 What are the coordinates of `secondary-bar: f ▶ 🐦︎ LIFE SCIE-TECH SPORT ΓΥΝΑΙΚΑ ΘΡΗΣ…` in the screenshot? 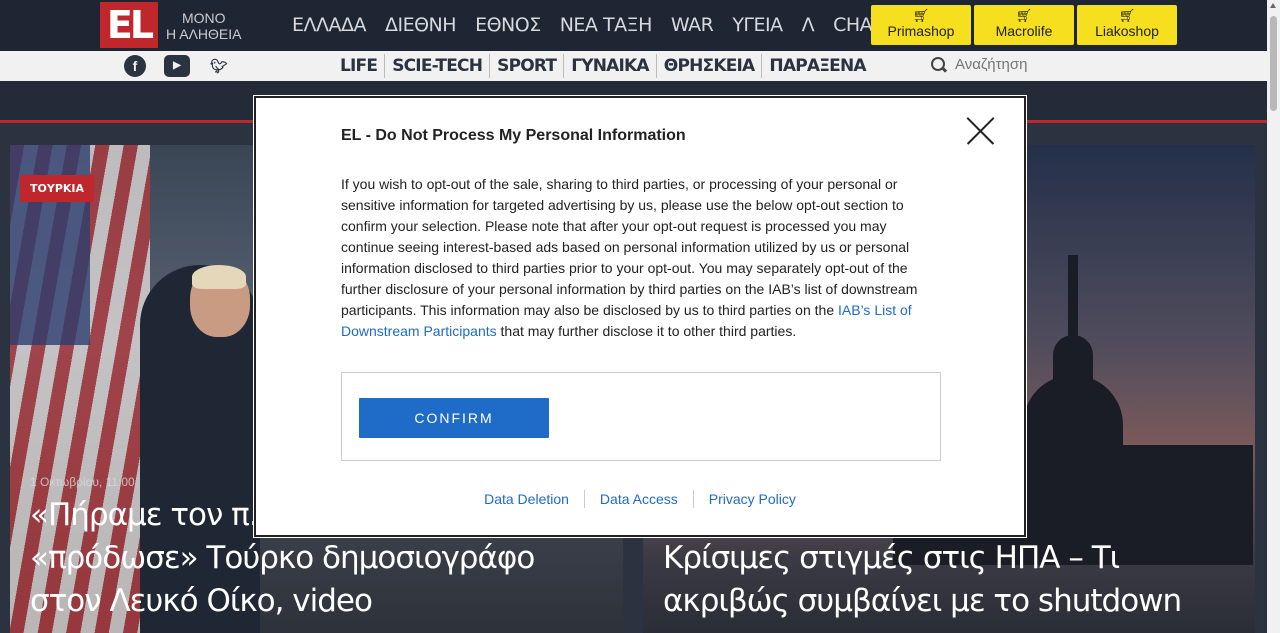 It's located at (633, 66).